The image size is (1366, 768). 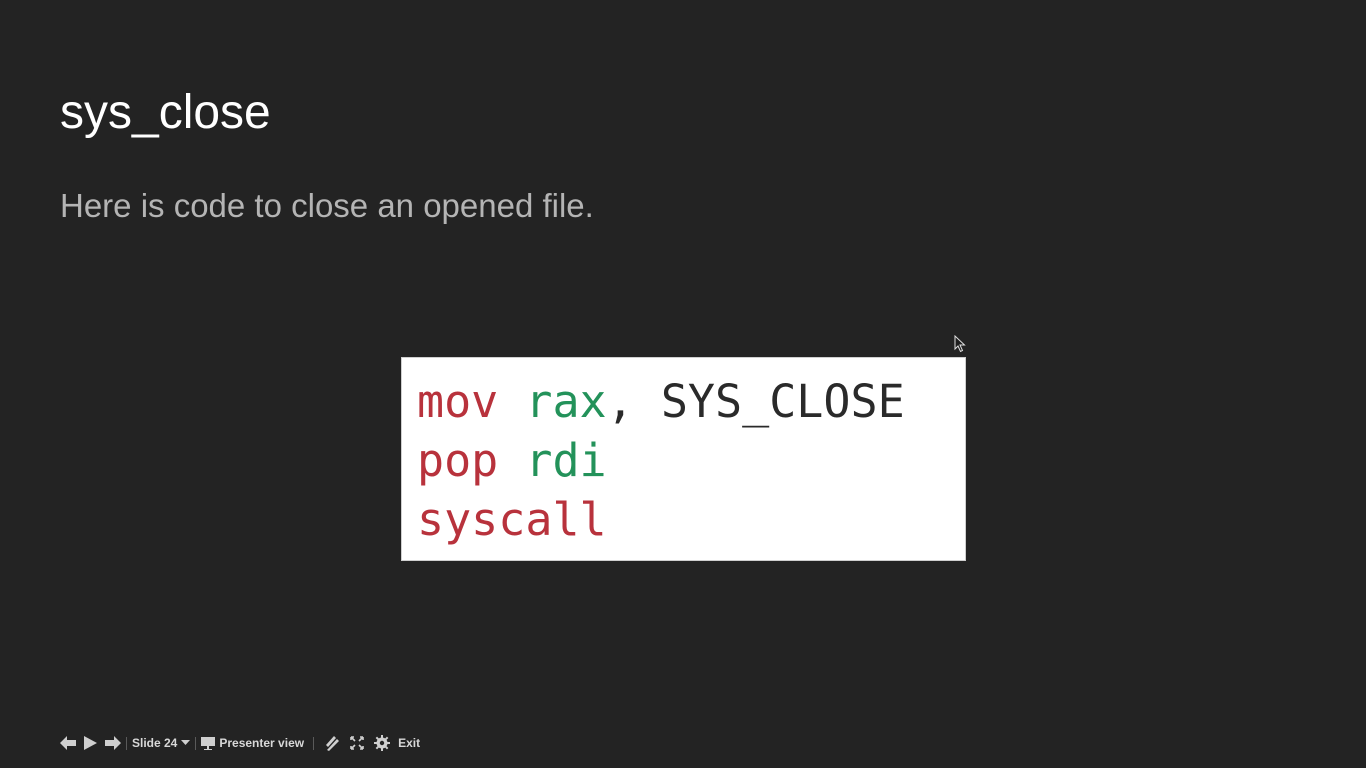 I want to click on laser-pointer-button, so click(x=332, y=743).